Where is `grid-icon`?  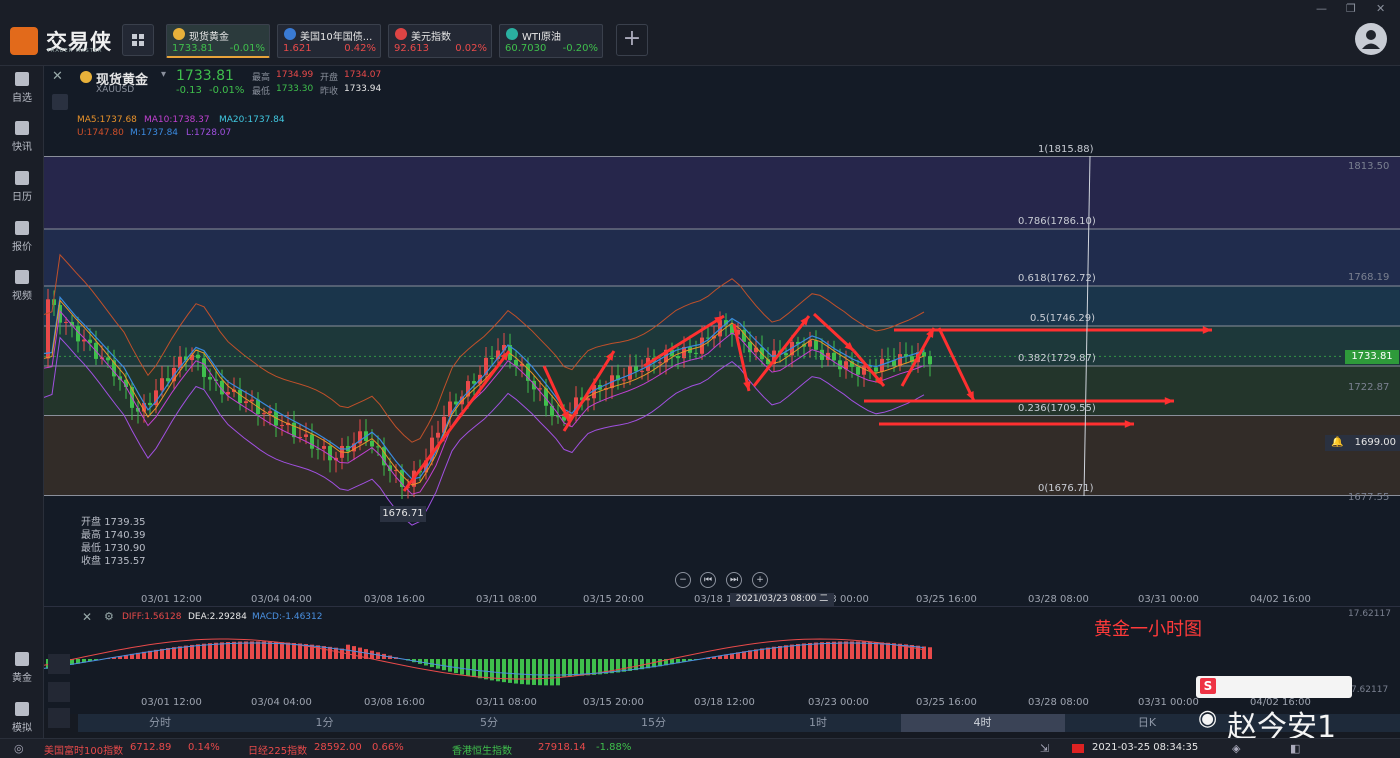
grid-icon is located at coordinates (138, 40).